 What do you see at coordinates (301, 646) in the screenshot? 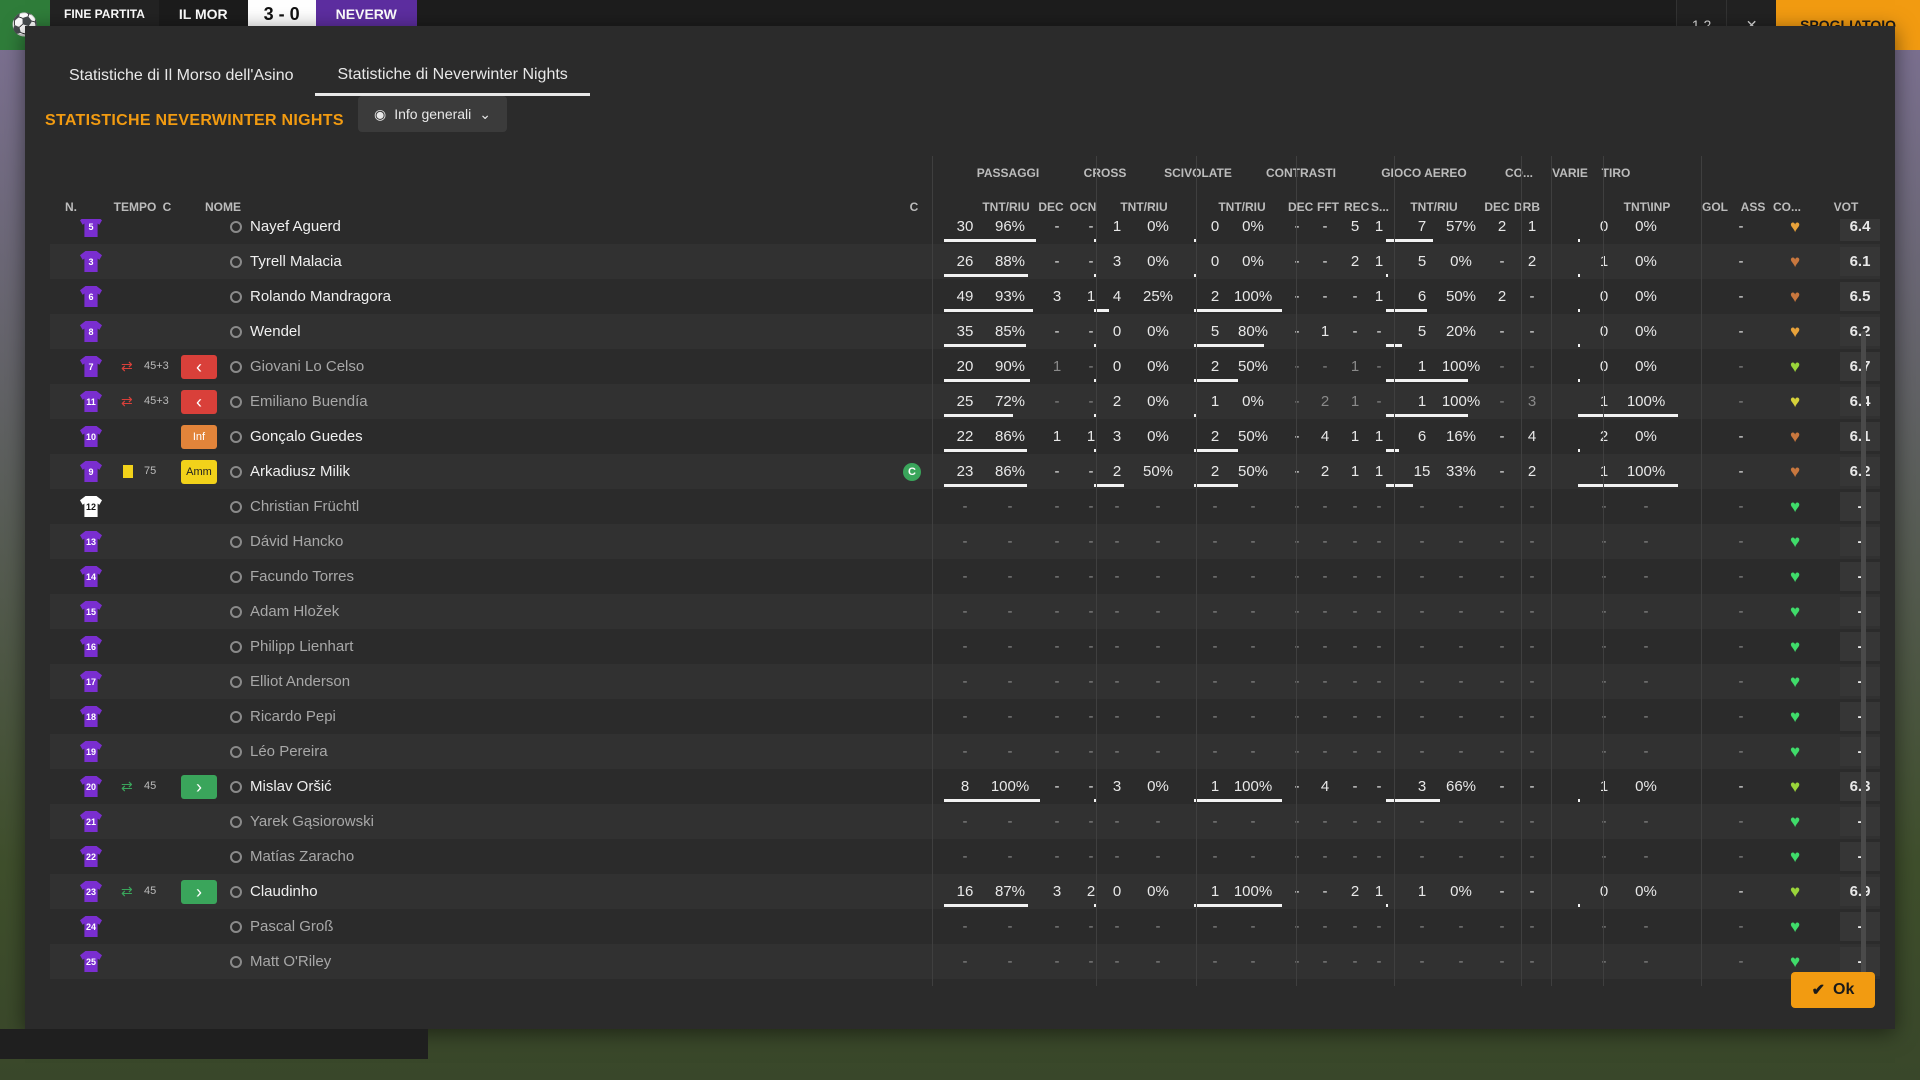
I see `player-name: Philipp Lienhart` at bounding box center [301, 646].